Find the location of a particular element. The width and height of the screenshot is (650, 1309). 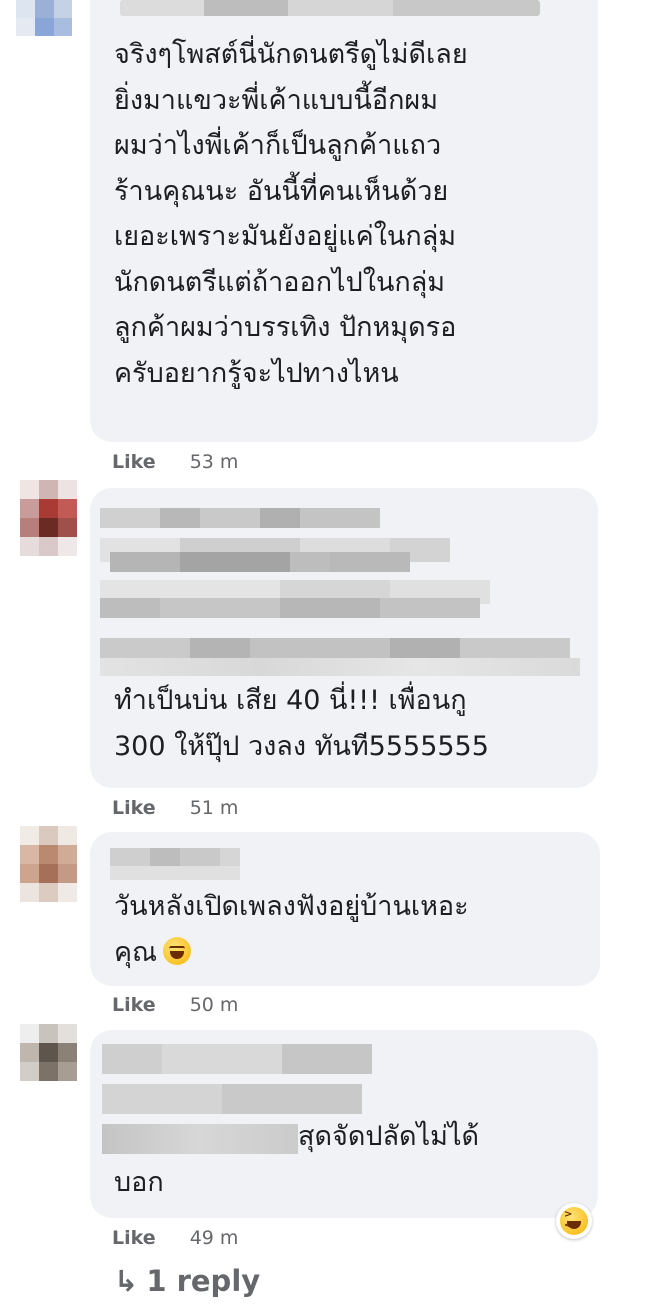

comment-text: สุดจัดปลัดไม่ได้ is located at coordinates (389, 1136).